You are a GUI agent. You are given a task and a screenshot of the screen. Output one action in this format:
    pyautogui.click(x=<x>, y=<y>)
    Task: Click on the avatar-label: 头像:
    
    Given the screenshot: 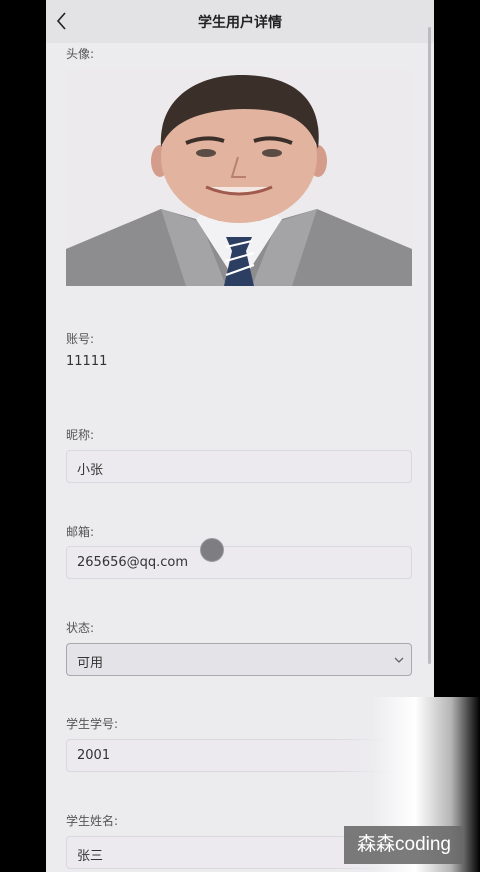 What is the action you would take?
    pyautogui.click(x=80, y=54)
    